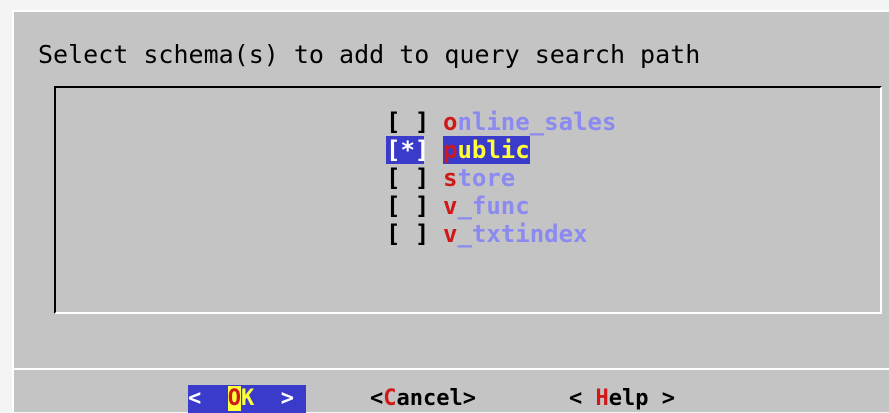  Describe the element at coordinates (602, 398) in the screenshot. I see `hotkey-letter: H` at that location.